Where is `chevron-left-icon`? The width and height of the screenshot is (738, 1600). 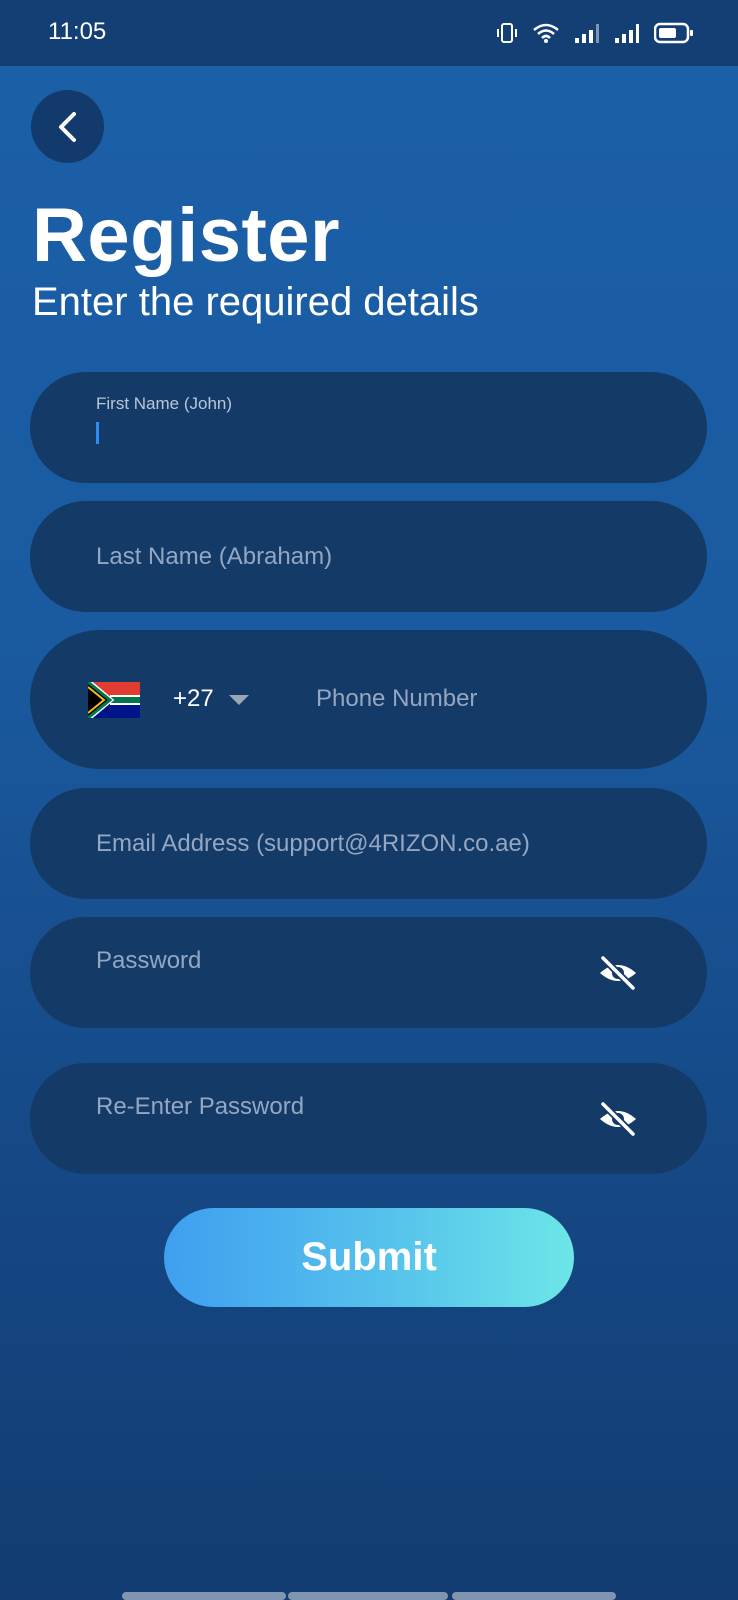 chevron-left-icon is located at coordinates (67, 126).